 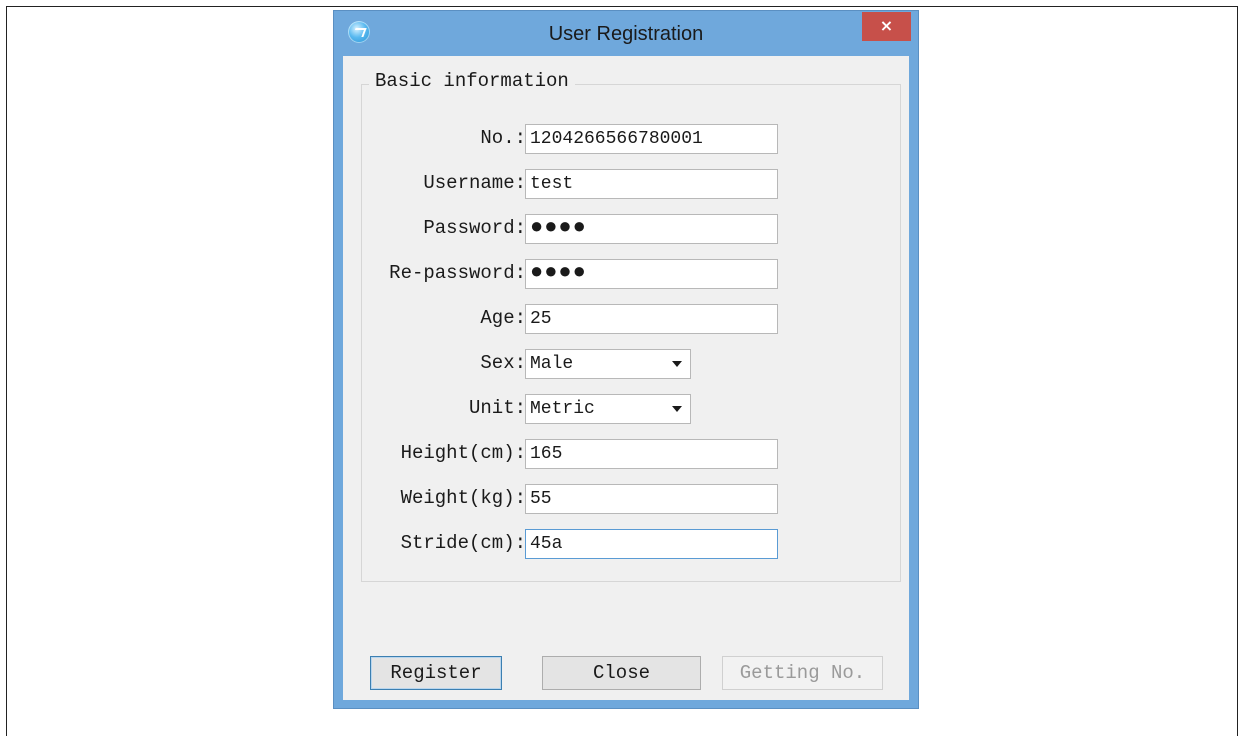 What do you see at coordinates (651, 184) in the screenshot?
I see `username-field: test` at bounding box center [651, 184].